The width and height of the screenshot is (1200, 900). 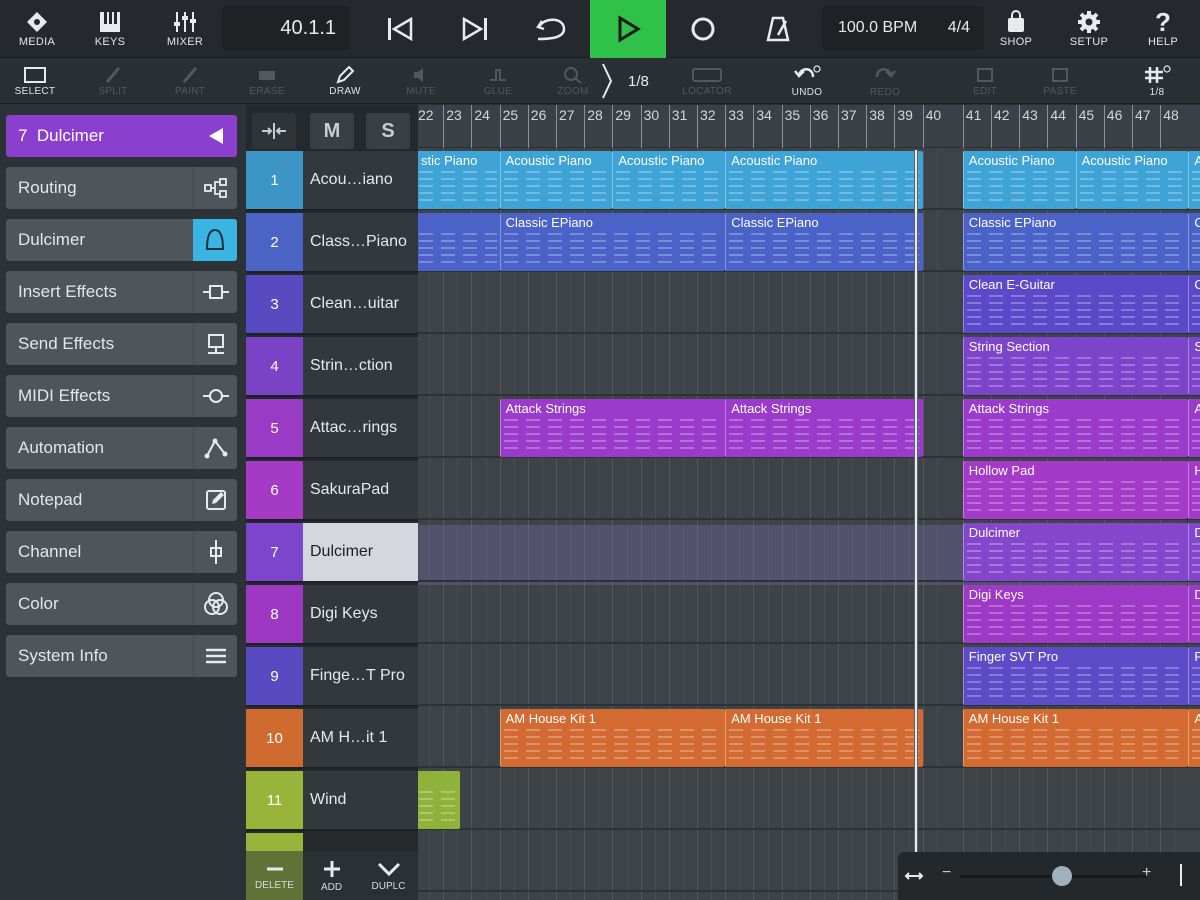 I want to click on fold-tracks-button, so click(x=274, y=131).